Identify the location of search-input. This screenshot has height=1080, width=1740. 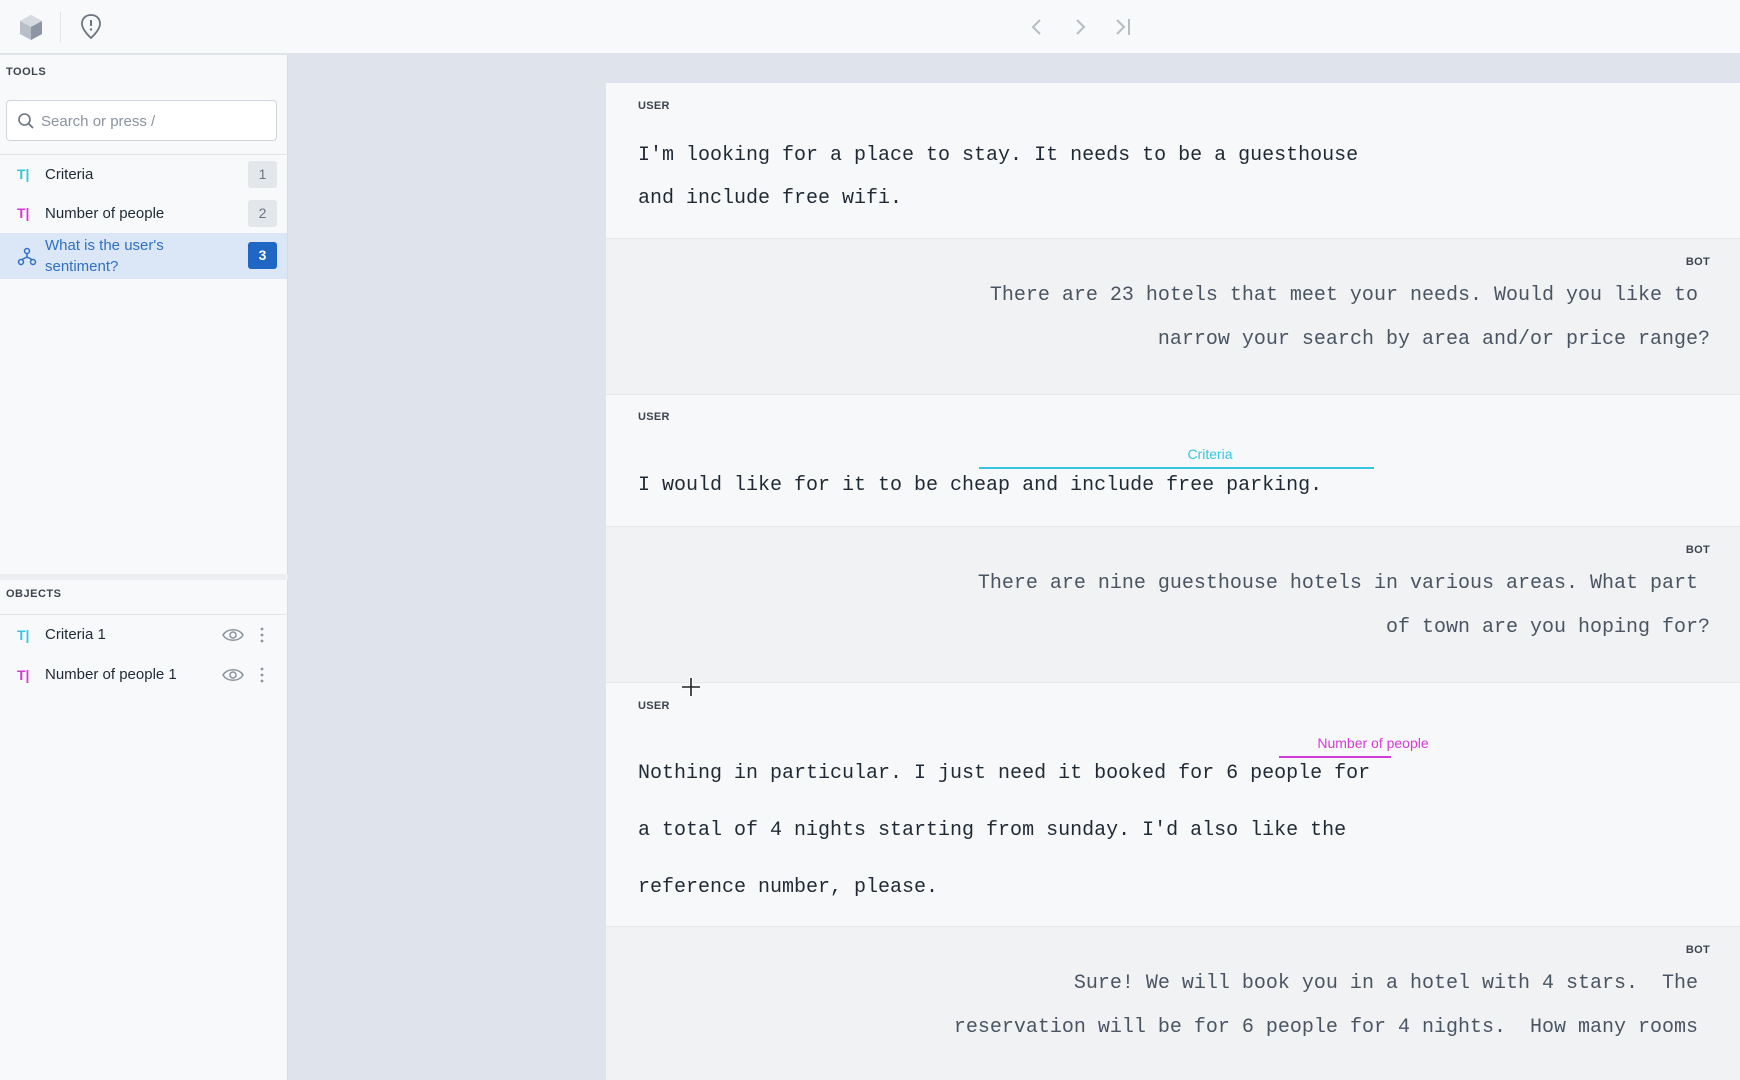
(153, 121).